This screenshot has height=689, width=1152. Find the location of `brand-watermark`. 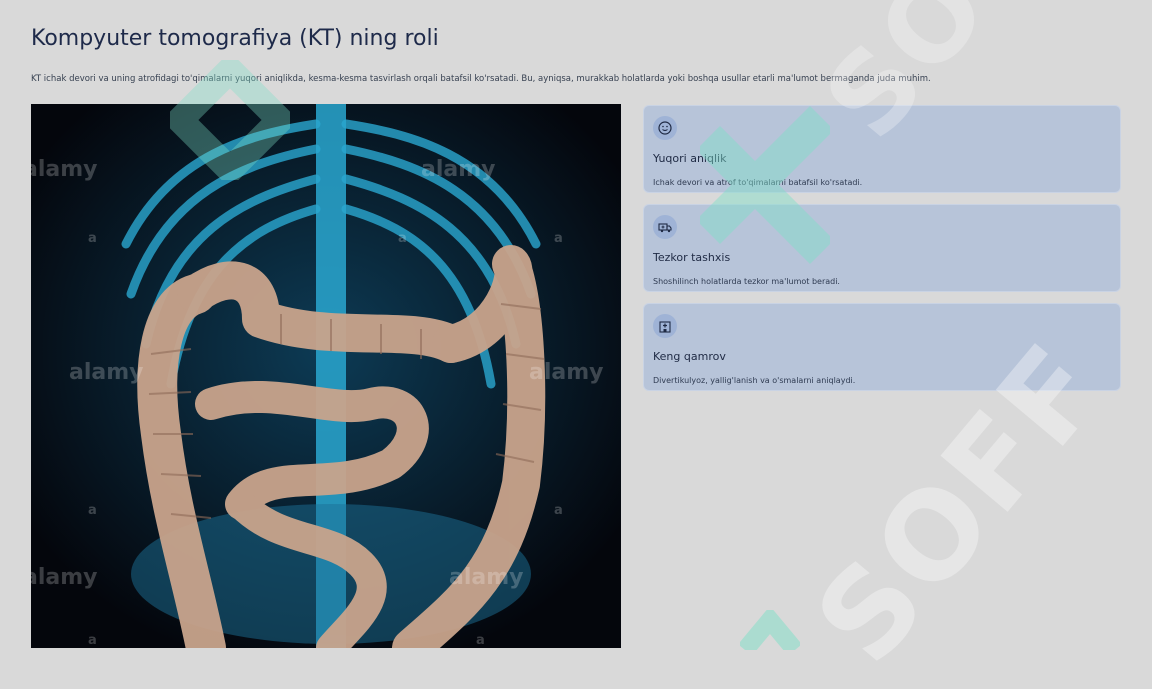

brand-watermark is located at coordinates (770, 630).